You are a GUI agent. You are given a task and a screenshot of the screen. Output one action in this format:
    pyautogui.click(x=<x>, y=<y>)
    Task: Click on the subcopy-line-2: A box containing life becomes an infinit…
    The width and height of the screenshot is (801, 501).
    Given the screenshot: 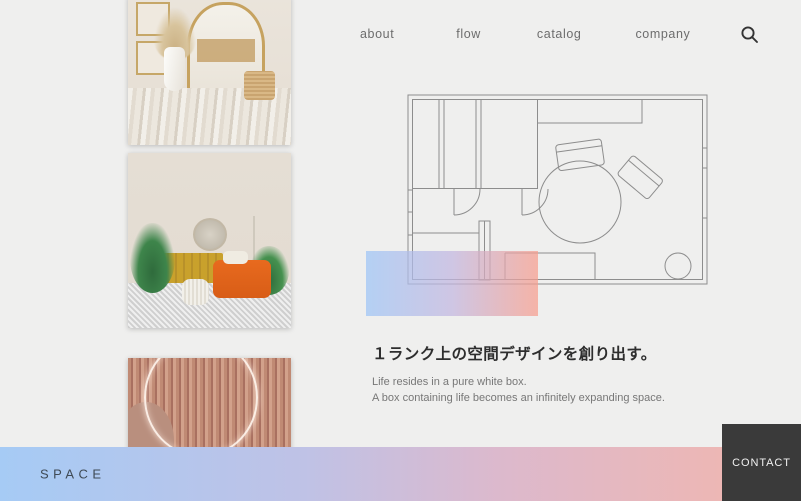 What is the action you would take?
    pyautogui.click(x=518, y=397)
    